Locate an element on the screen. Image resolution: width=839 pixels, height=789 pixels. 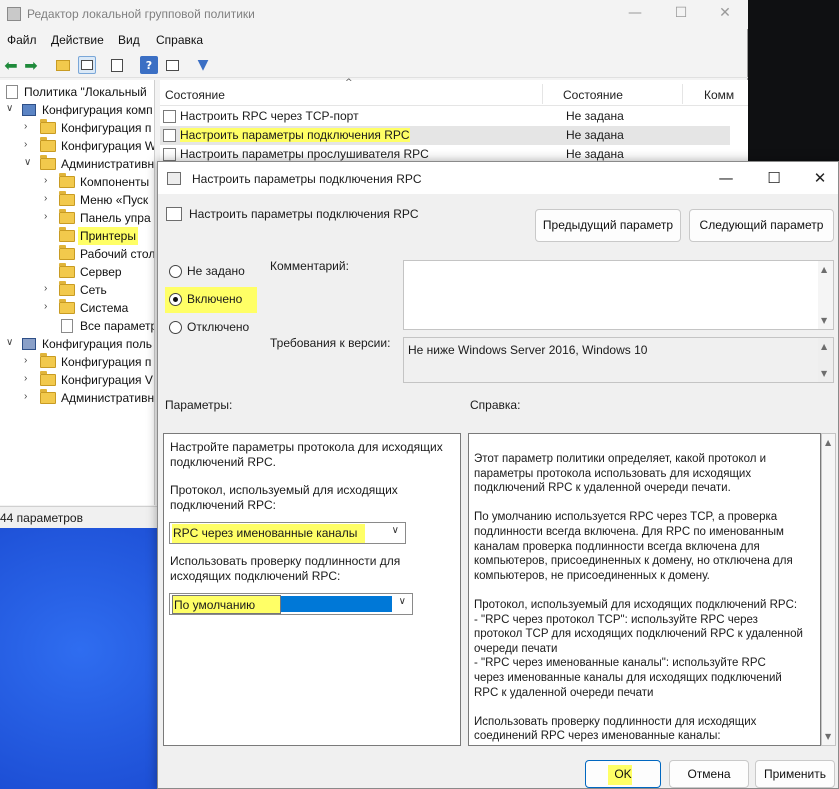
desktop-dark-area is located at coordinates (793, 85).